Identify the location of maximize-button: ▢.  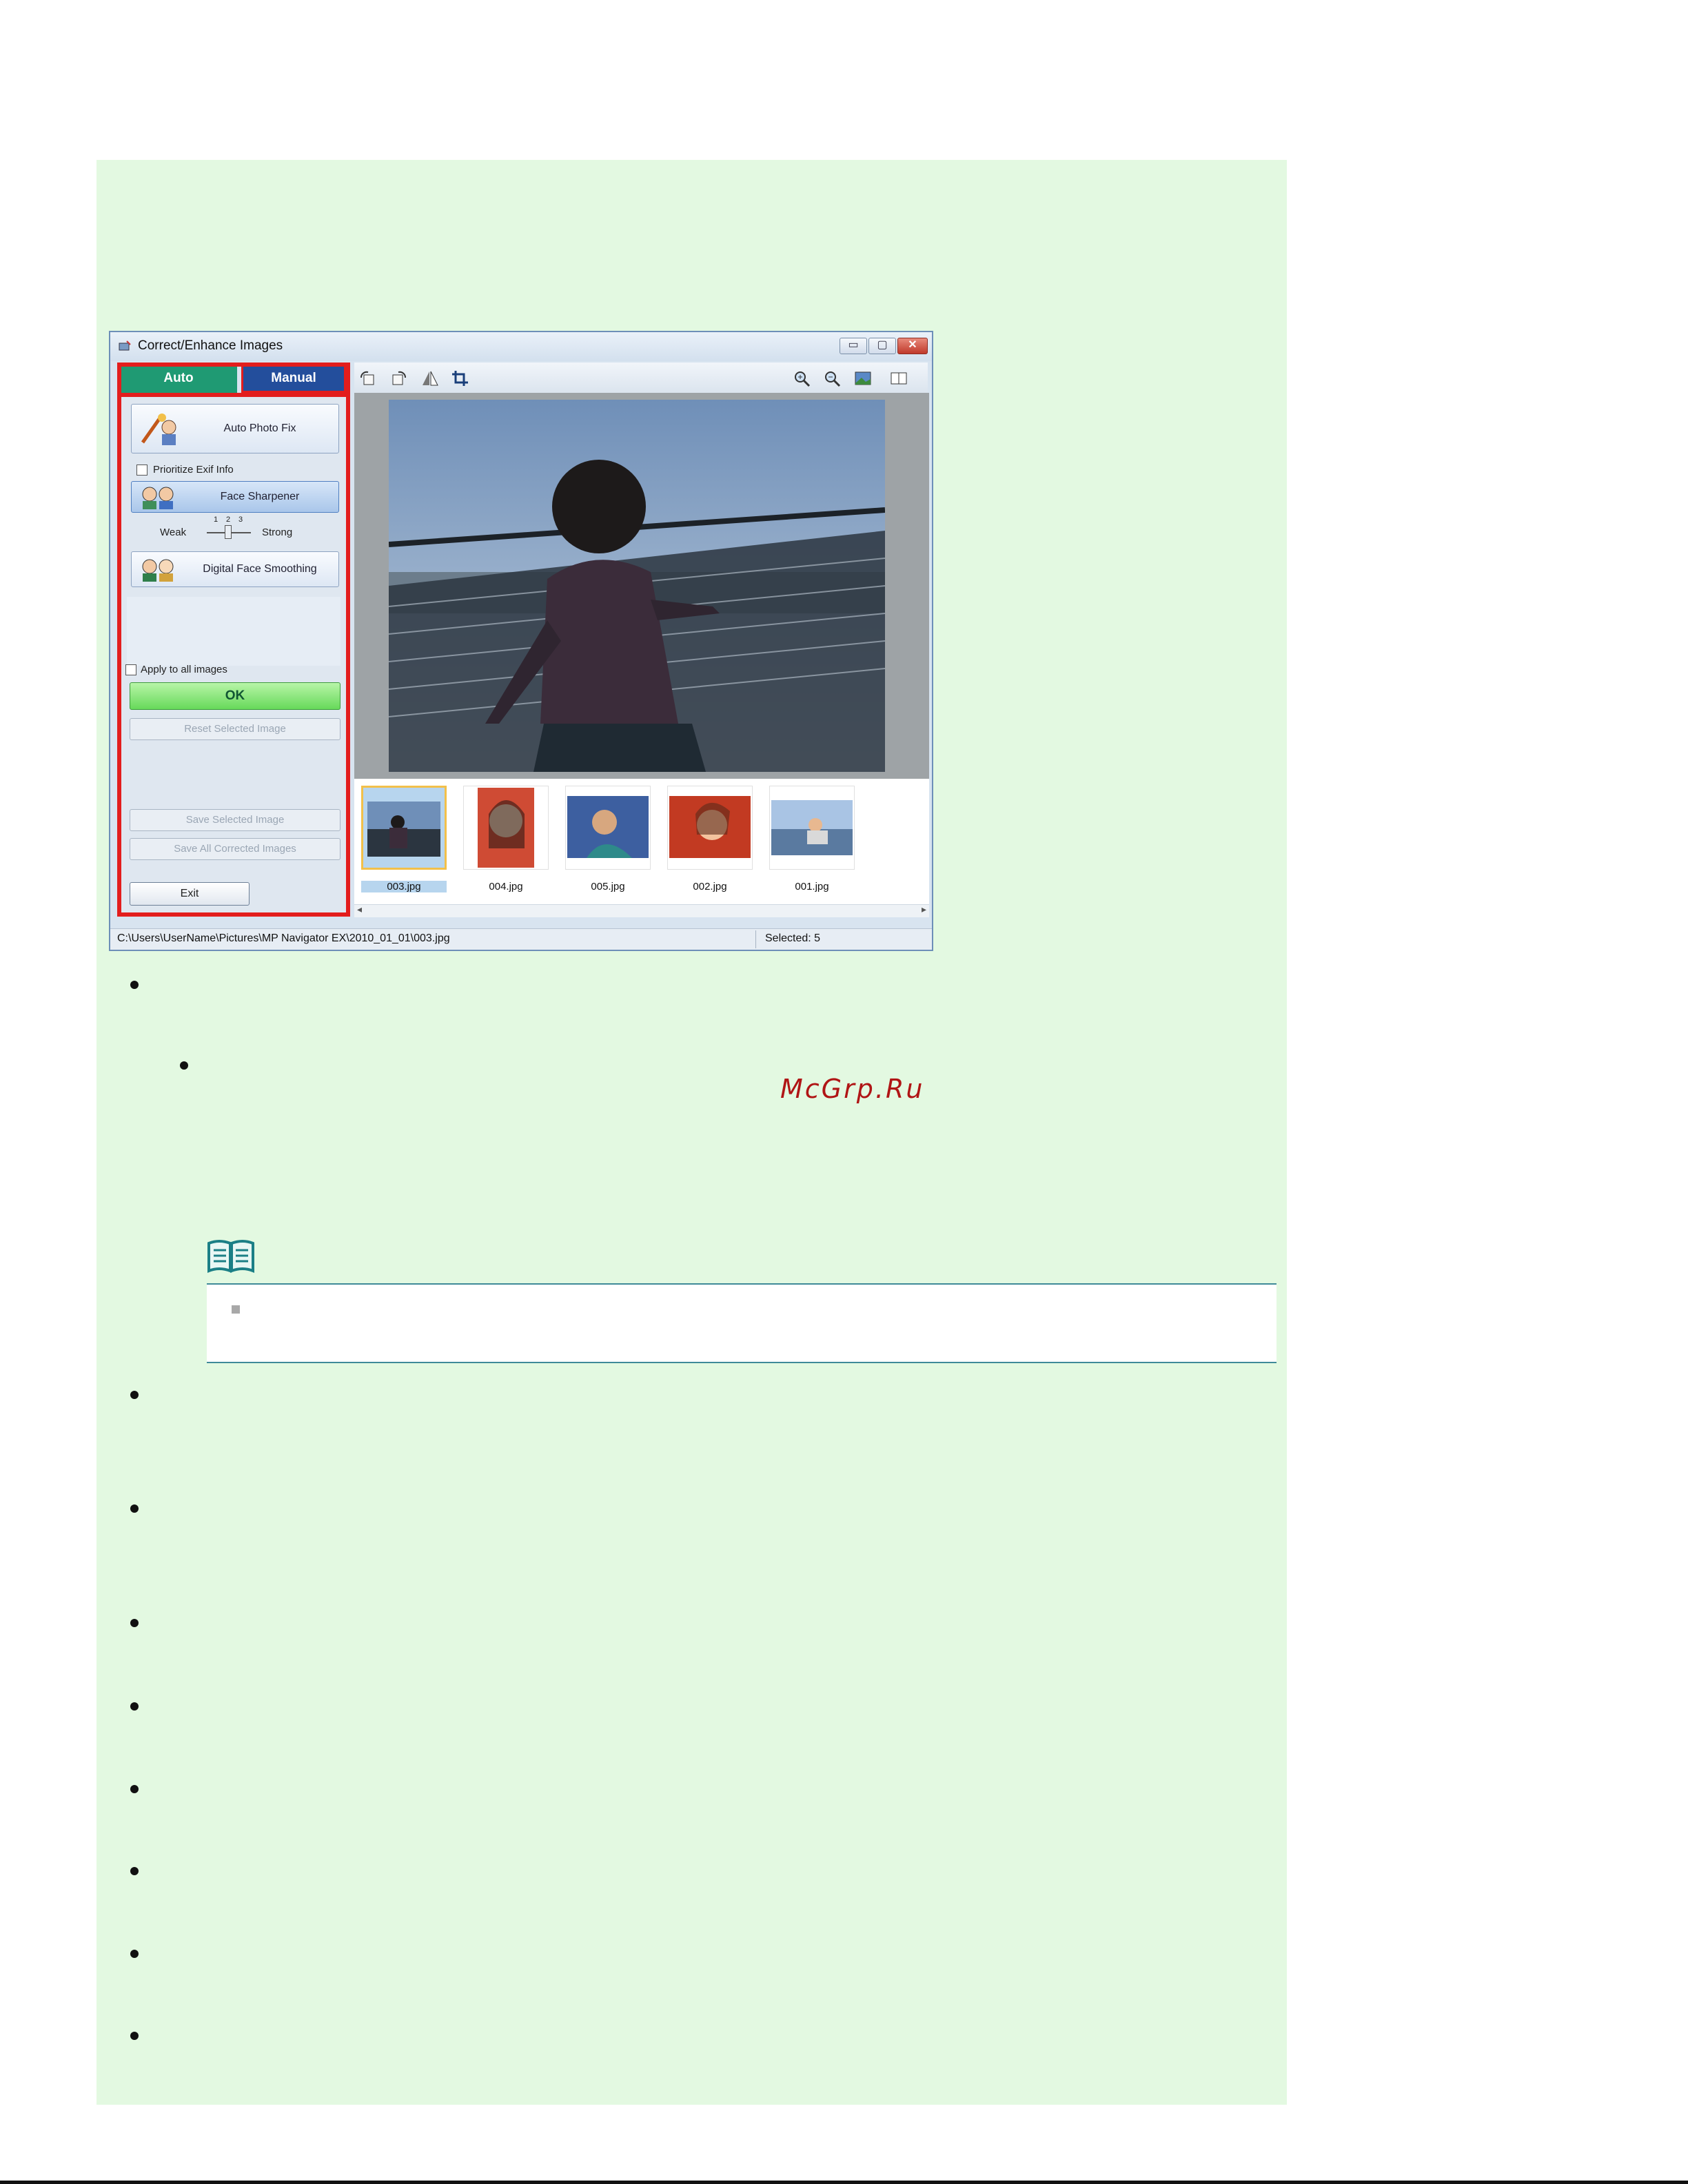
(882, 346).